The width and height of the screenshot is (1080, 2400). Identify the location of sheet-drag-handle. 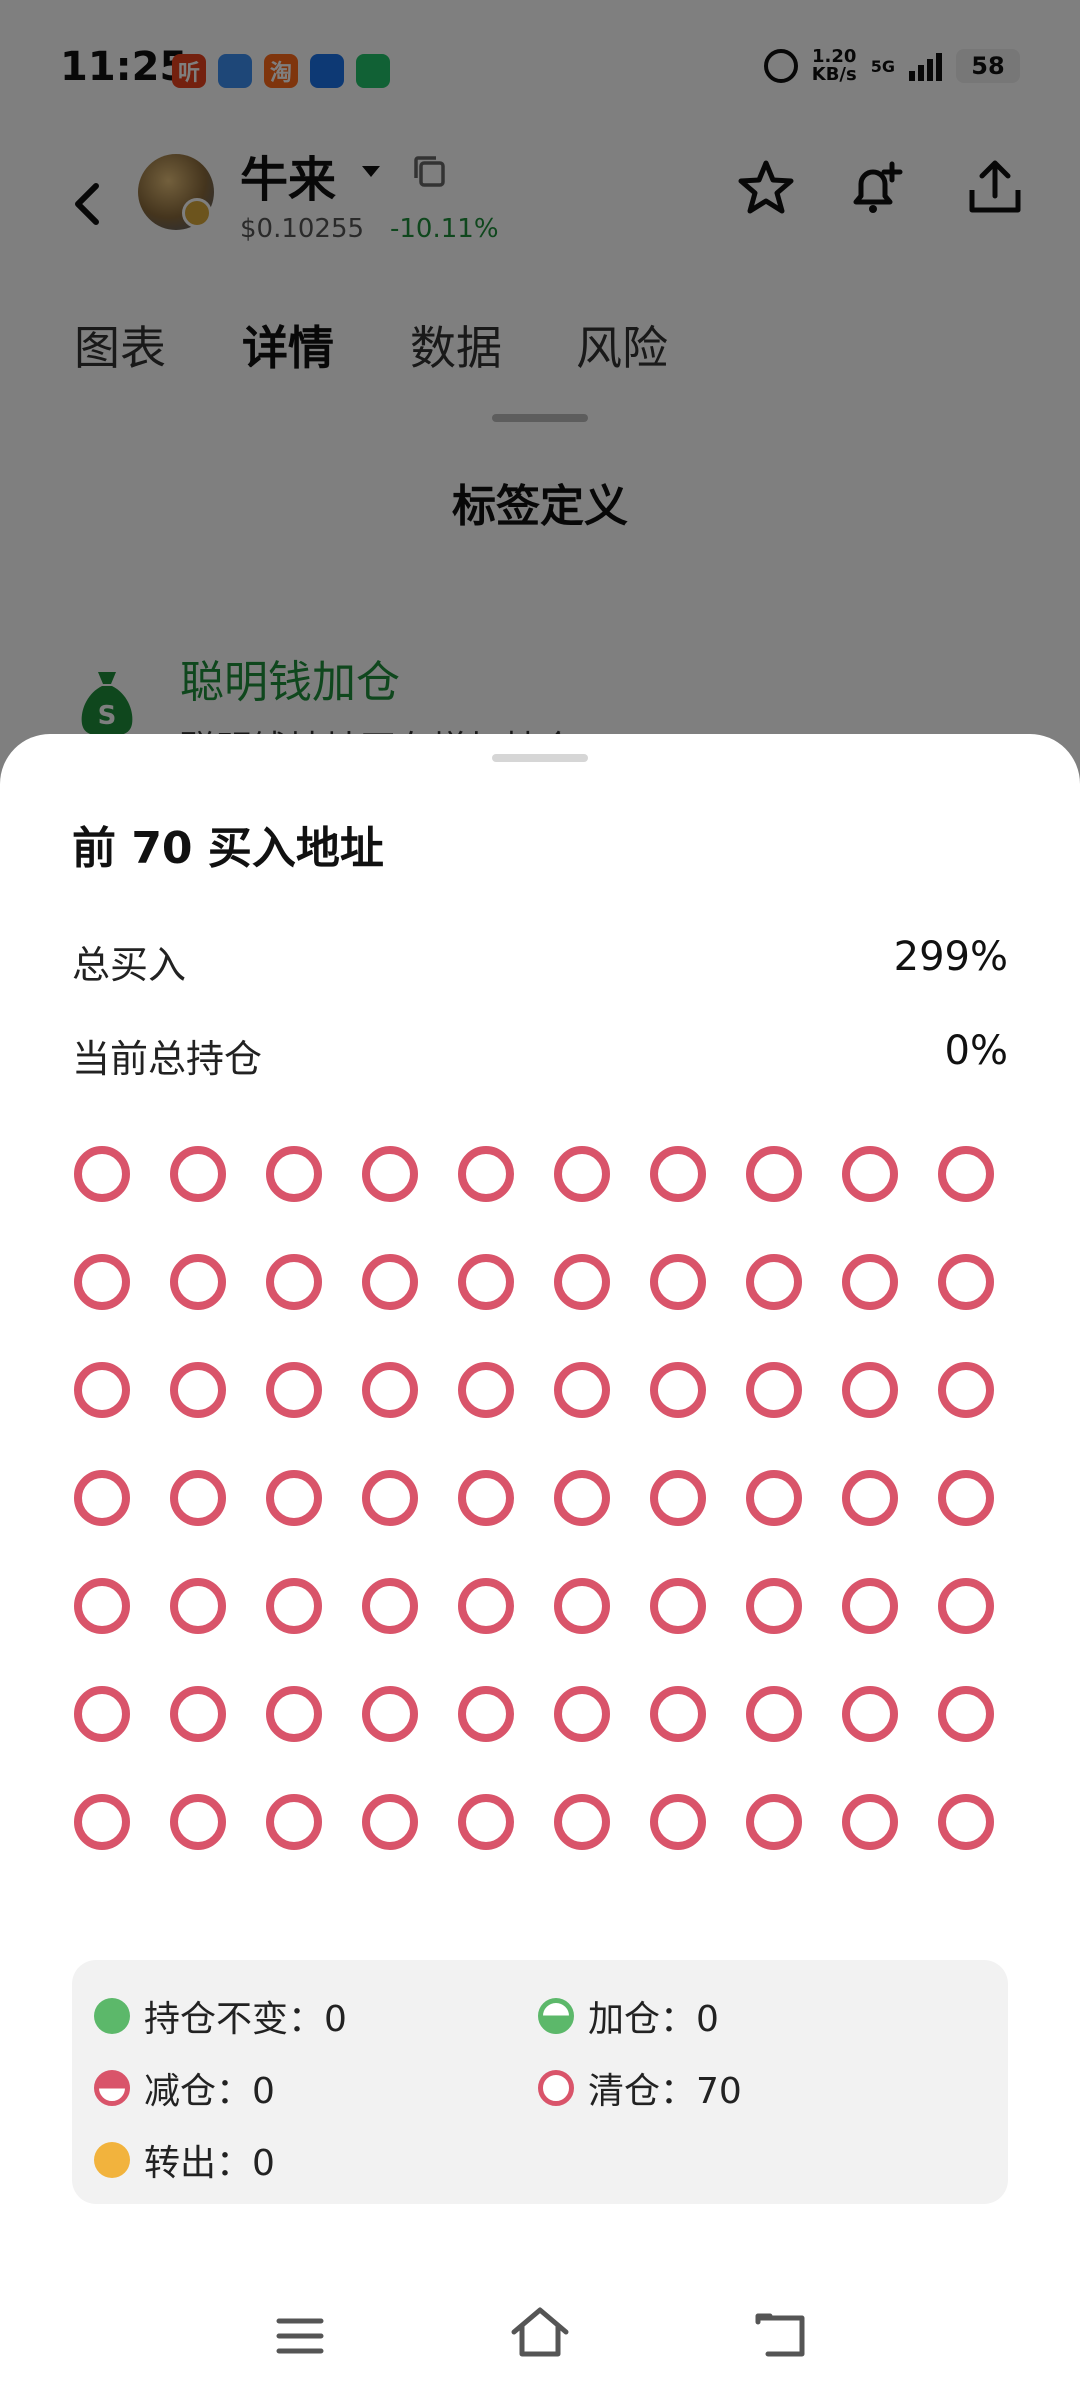
(540, 758).